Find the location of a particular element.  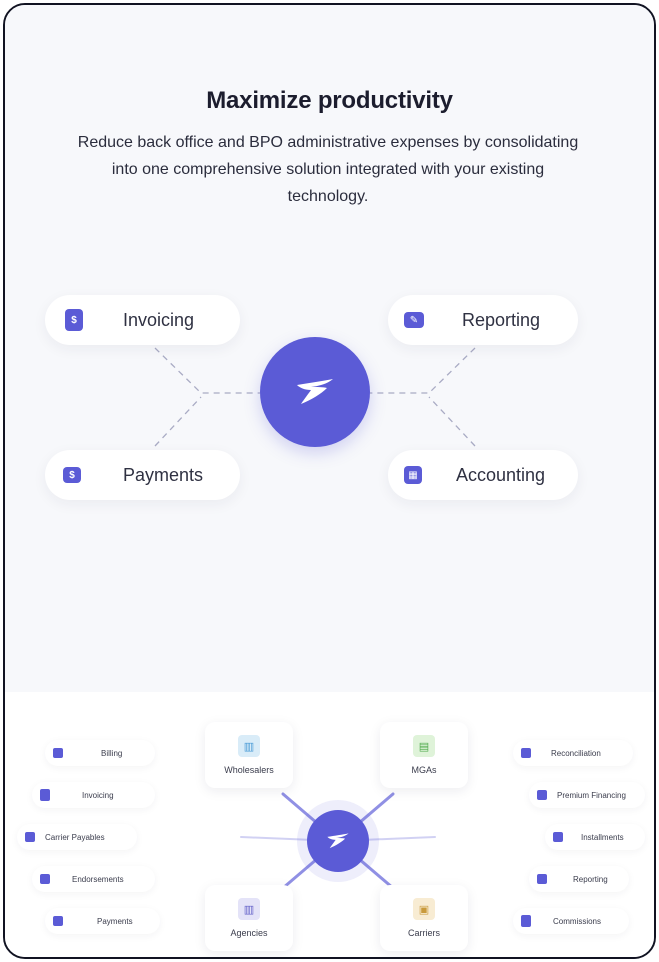

reconciliation-icon is located at coordinates (526, 753).